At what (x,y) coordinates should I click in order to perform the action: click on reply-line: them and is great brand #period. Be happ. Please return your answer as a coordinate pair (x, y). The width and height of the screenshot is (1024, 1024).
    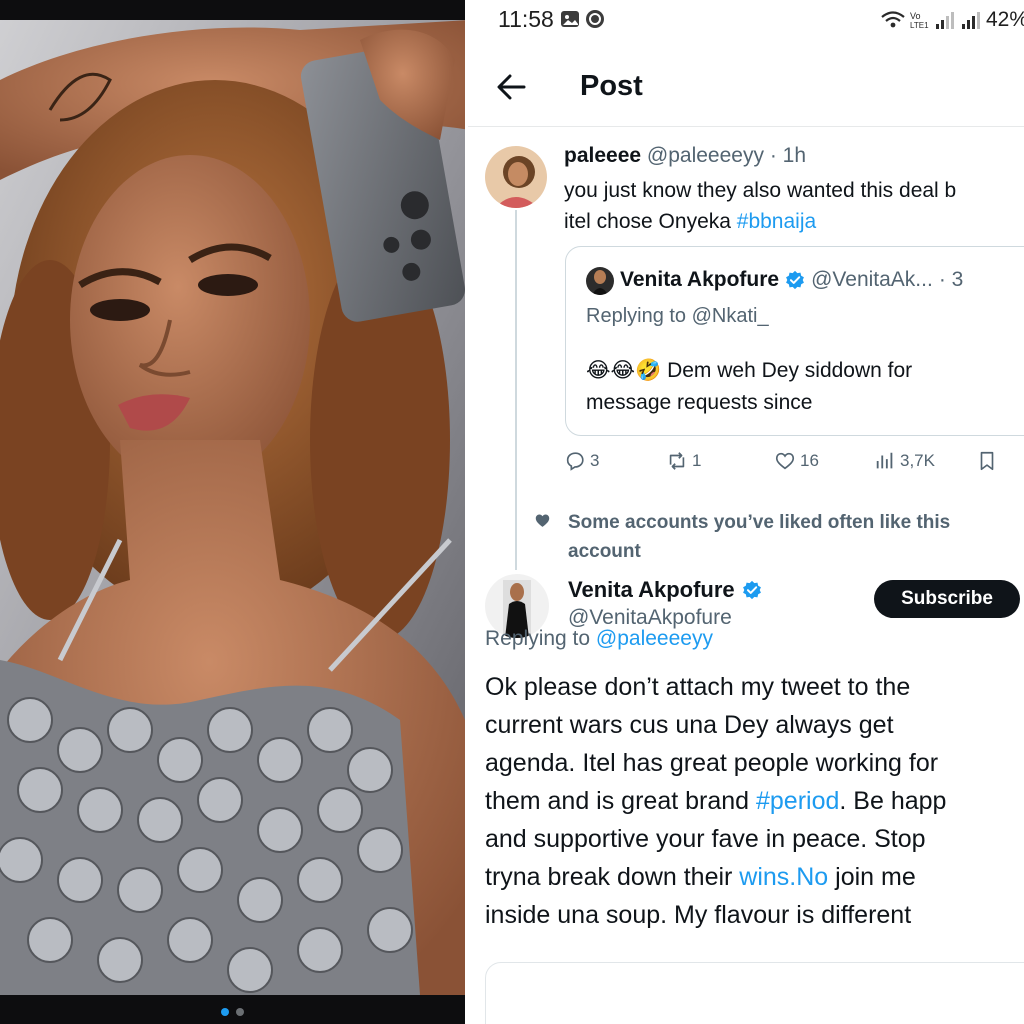
    Looking at the image, I should click on (754, 801).